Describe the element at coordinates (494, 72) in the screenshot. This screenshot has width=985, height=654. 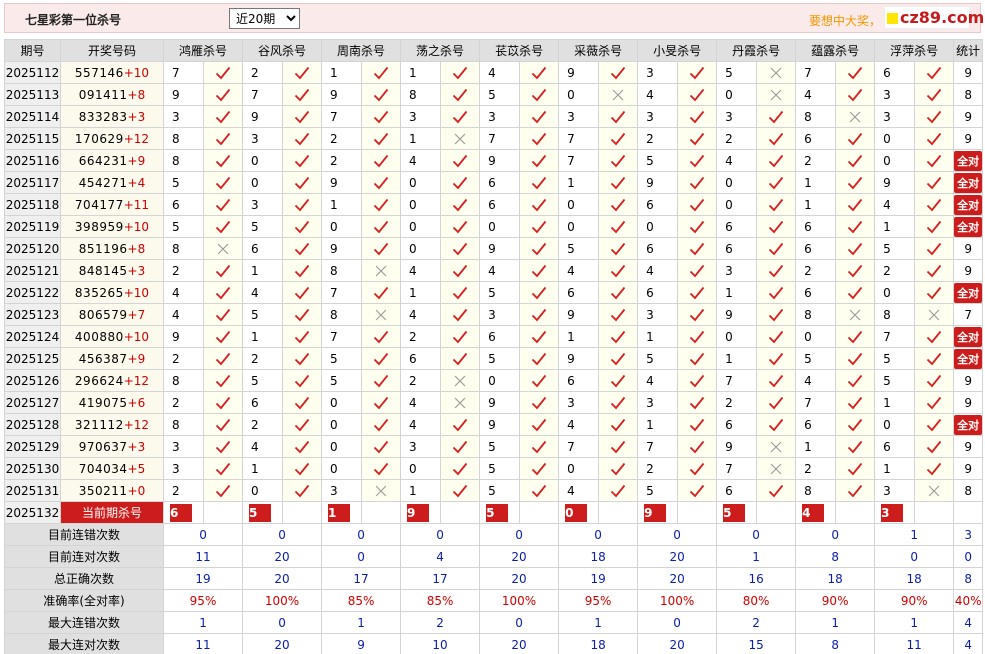
I see `table-row: 2025112 557146+10 7 2 1 1 4 9 3 5 7 6 9` at that location.